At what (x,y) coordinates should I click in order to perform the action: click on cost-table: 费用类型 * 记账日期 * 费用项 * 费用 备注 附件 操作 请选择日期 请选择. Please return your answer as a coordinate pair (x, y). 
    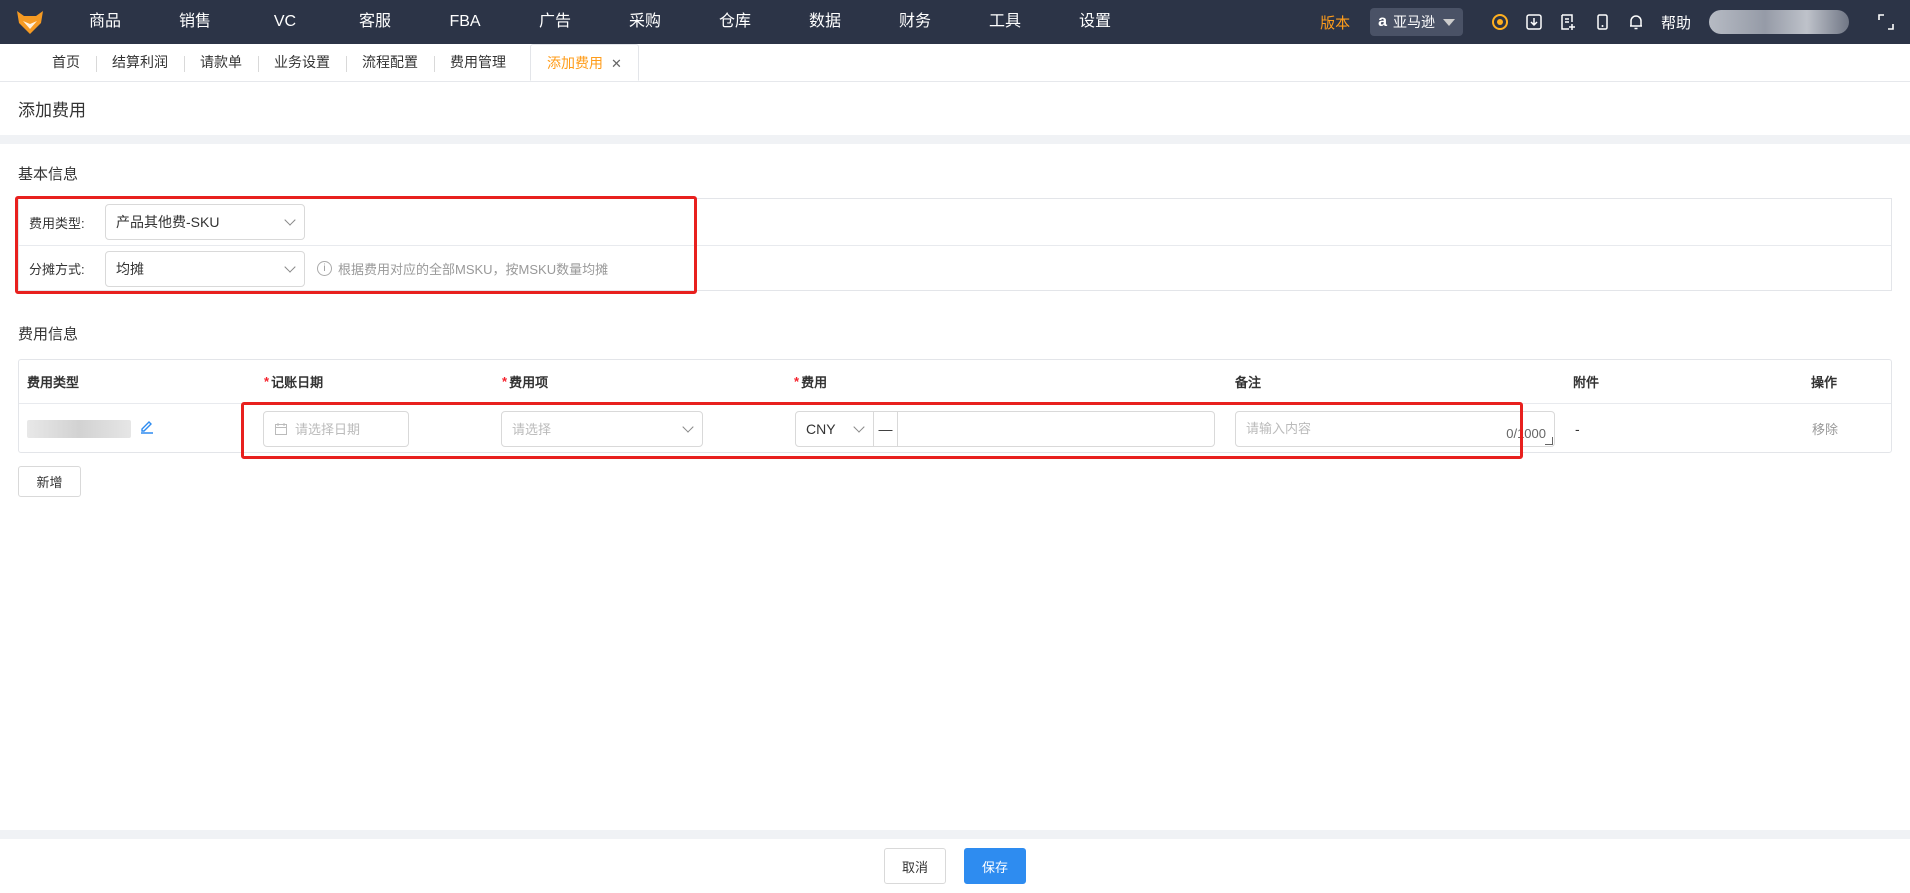
    Looking at the image, I should click on (955, 406).